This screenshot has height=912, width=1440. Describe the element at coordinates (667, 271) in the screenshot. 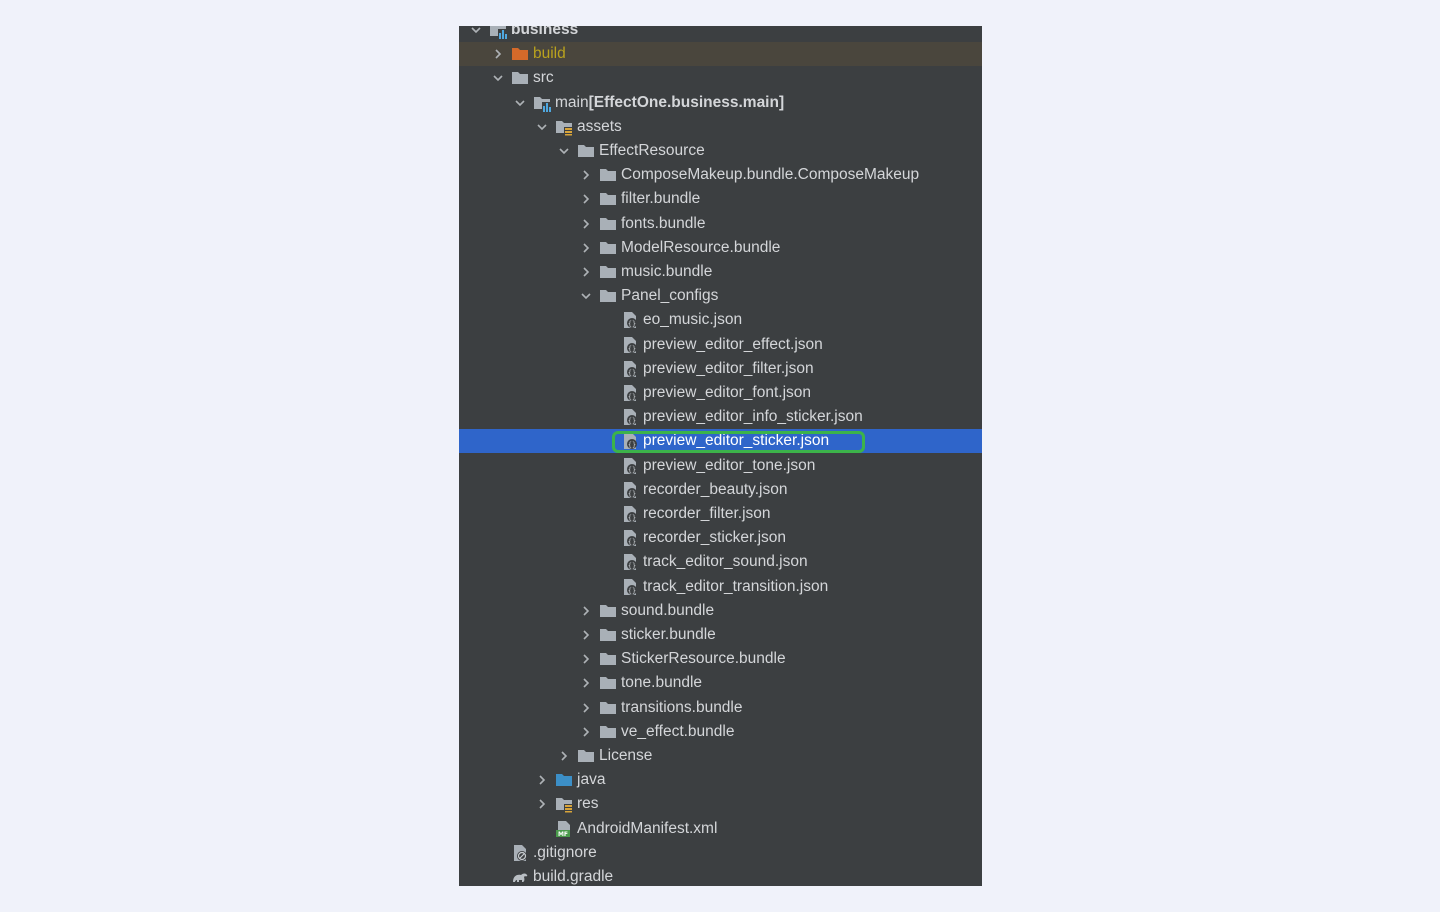

I see `tree-item-label: music.bundle` at that location.